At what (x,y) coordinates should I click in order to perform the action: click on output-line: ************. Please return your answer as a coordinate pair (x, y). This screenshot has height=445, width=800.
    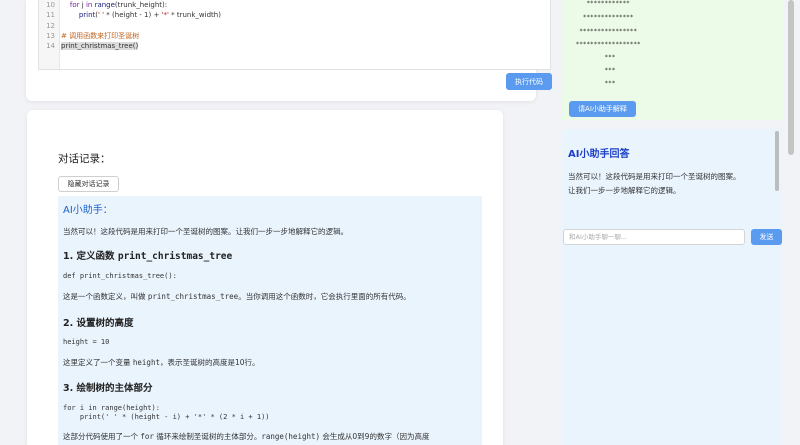
    Looking at the image, I should click on (601, 3).